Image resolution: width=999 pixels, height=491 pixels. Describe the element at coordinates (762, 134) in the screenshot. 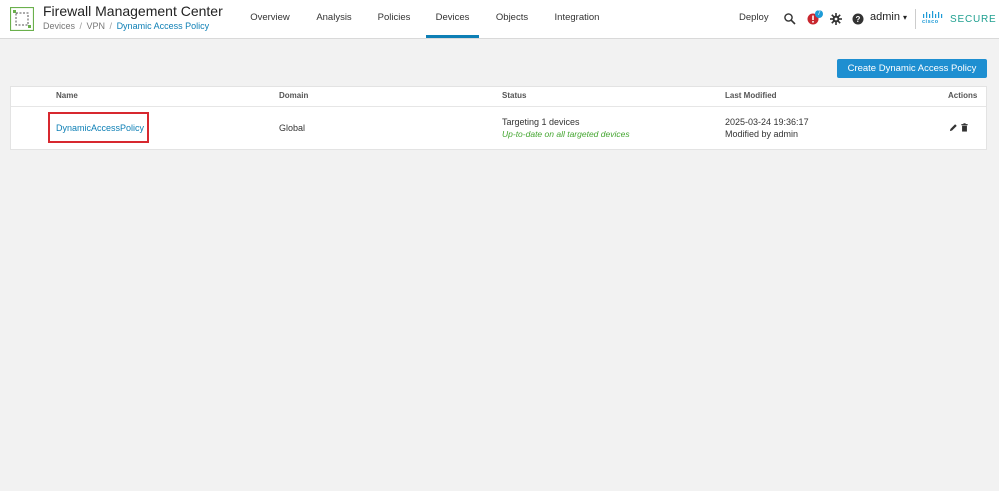

I see `last-modified-by: Modified by admin` at that location.